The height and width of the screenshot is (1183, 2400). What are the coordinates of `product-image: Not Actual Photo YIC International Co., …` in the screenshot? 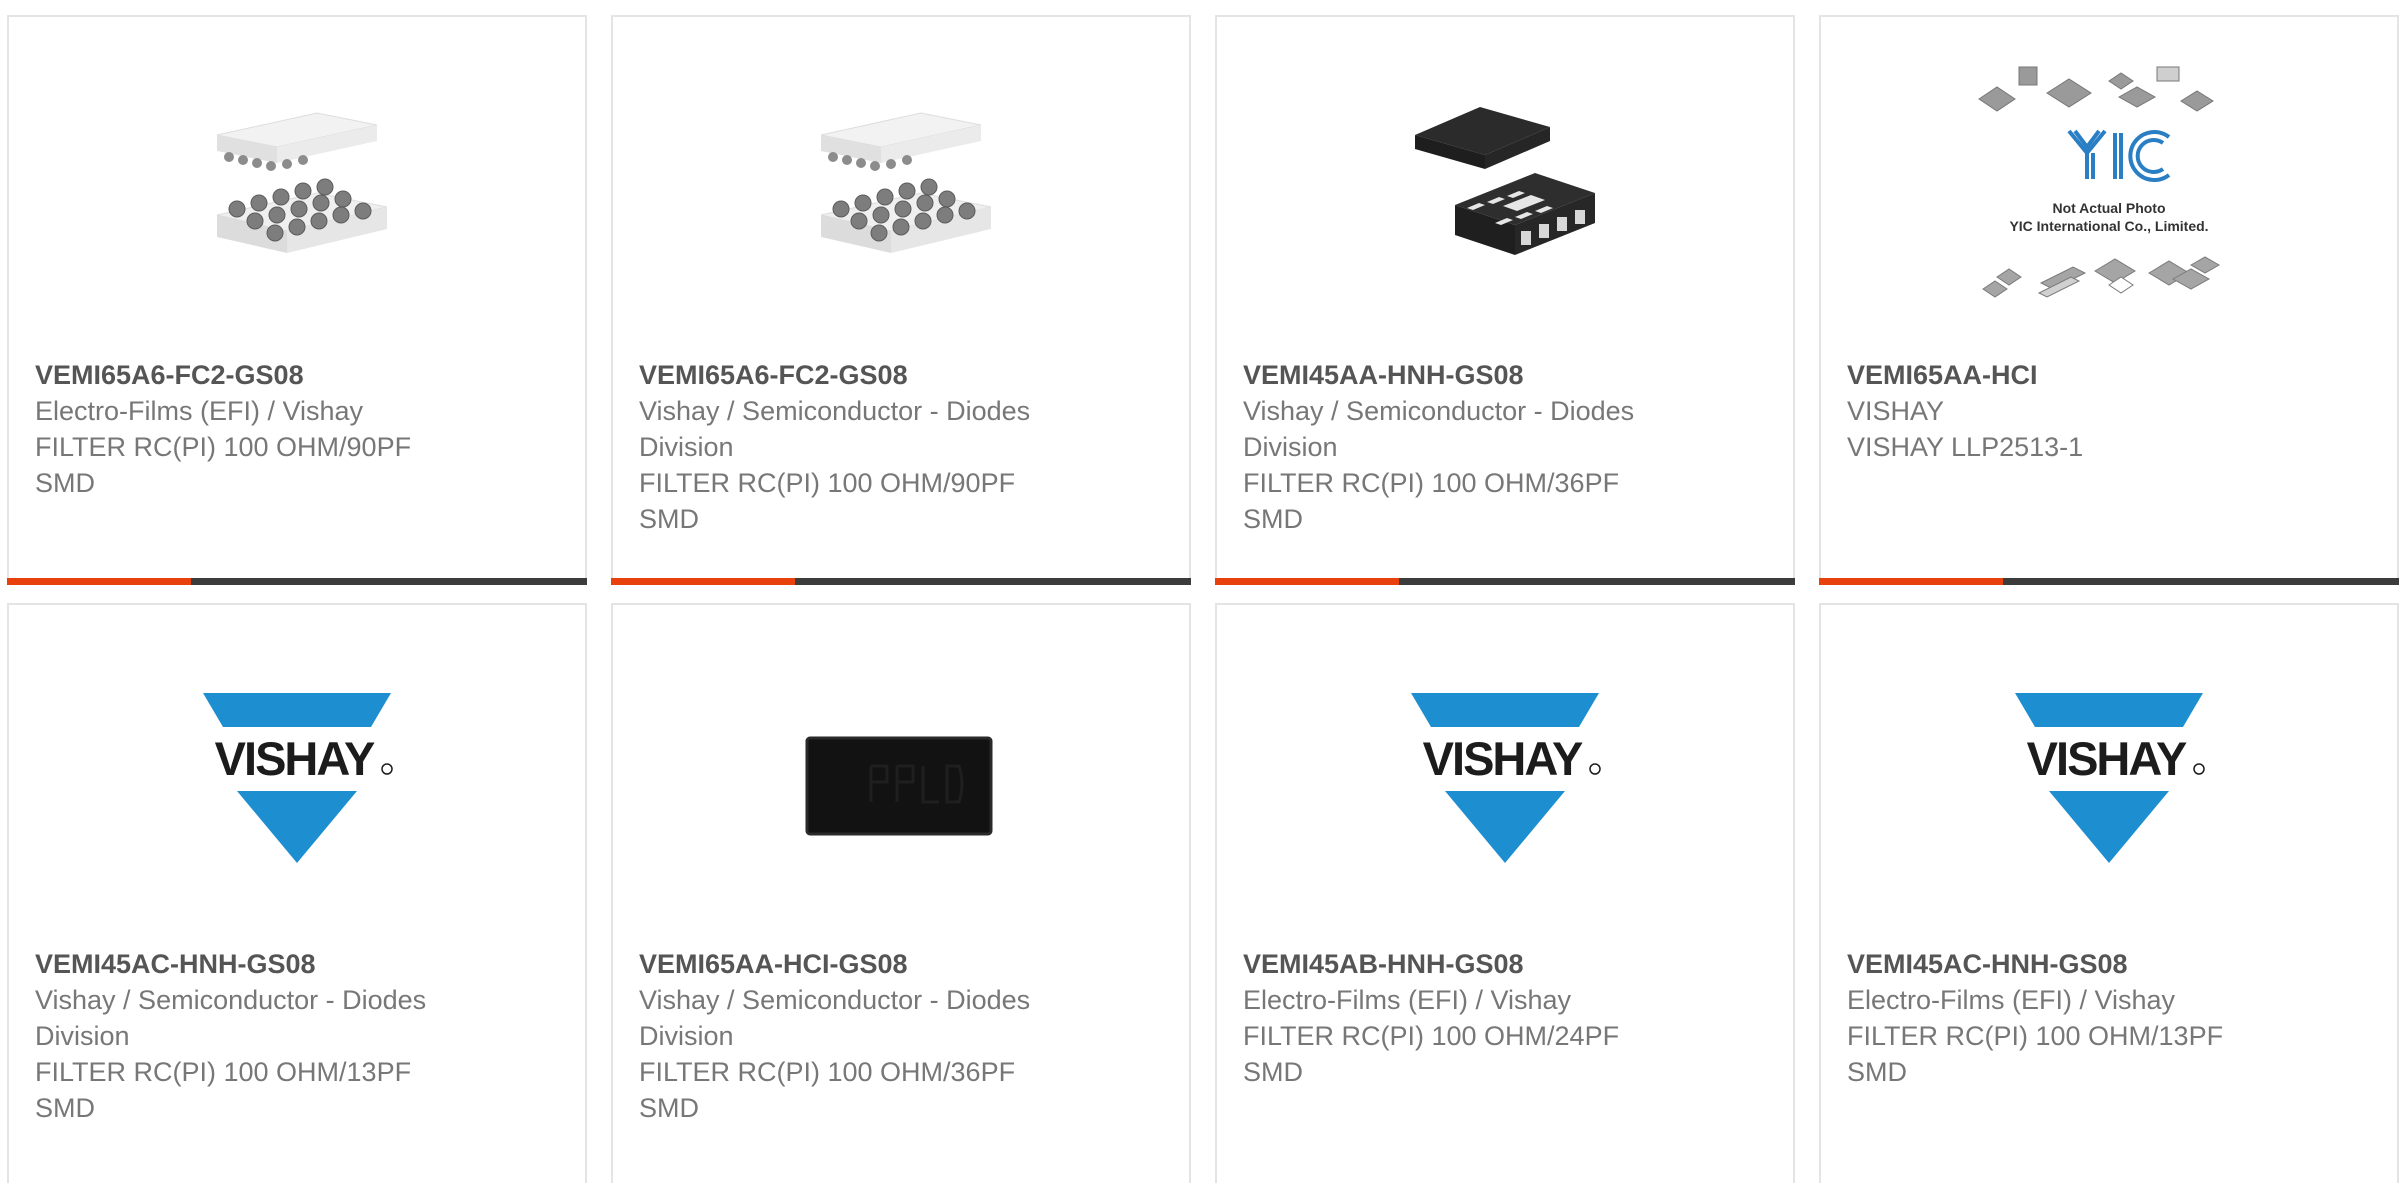 It's located at (2109, 187).